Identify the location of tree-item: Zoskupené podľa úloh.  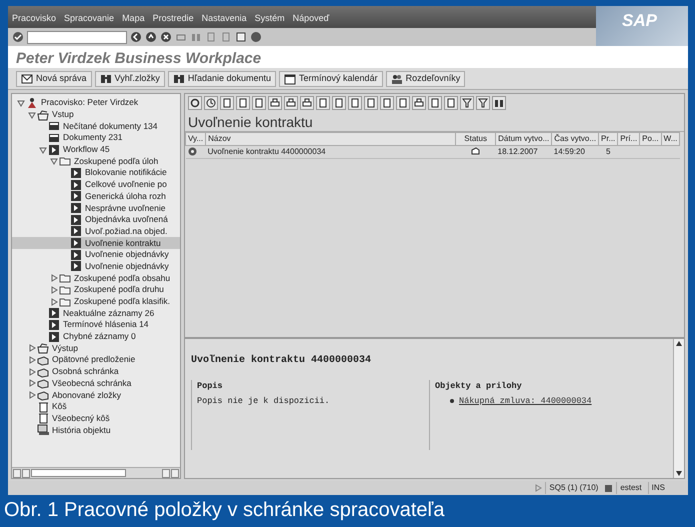
(96, 161).